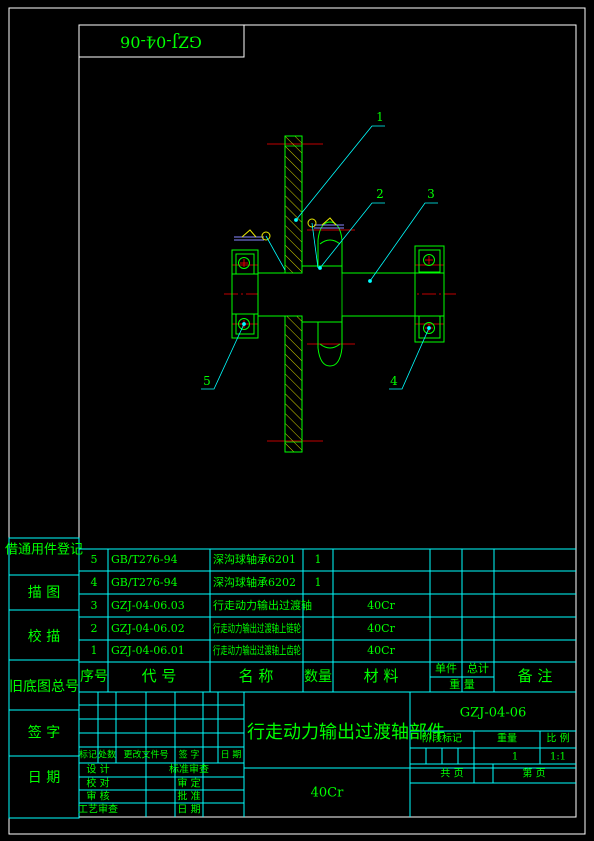 The width and height of the screenshot is (594, 841). What do you see at coordinates (44, 636) in the screenshot?
I see `side-label-check: 校 描` at bounding box center [44, 636].